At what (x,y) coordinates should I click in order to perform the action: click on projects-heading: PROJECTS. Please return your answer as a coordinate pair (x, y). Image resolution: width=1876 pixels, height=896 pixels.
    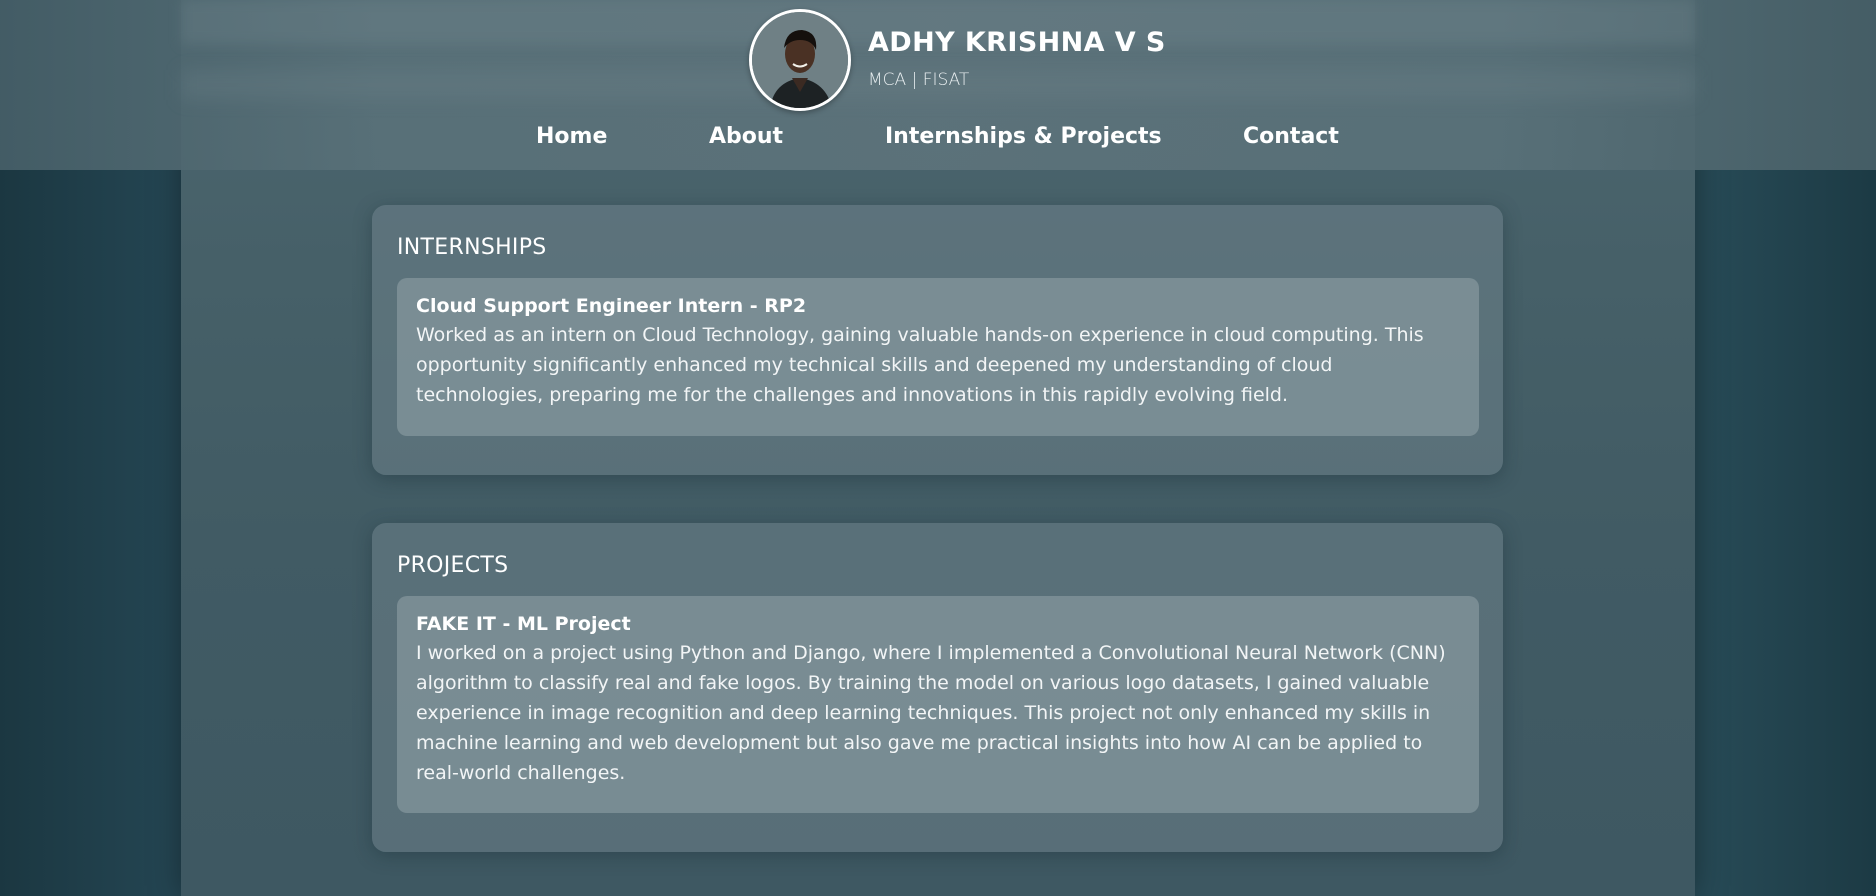
    Looking at the image, I should click on (453, 565).